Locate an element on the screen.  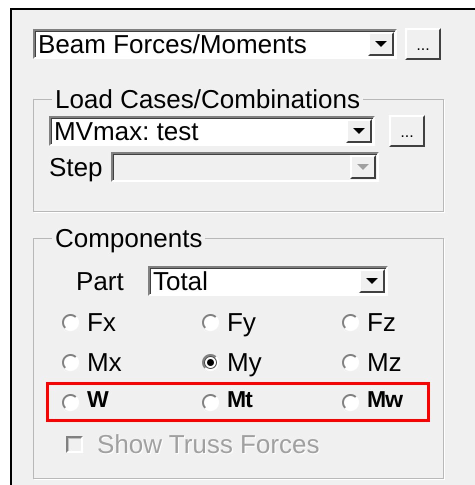
group-title: Load Cases/Combinations is located at coordinates (207, 99).